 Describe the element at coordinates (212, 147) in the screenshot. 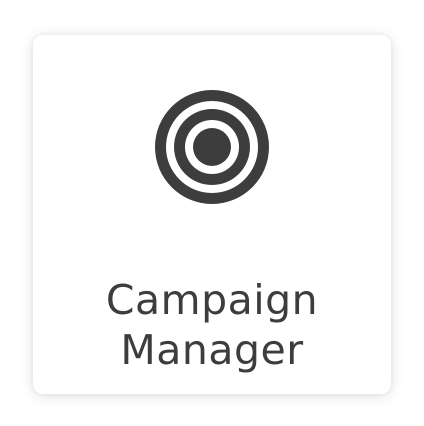

I see `target-icon` at that location.